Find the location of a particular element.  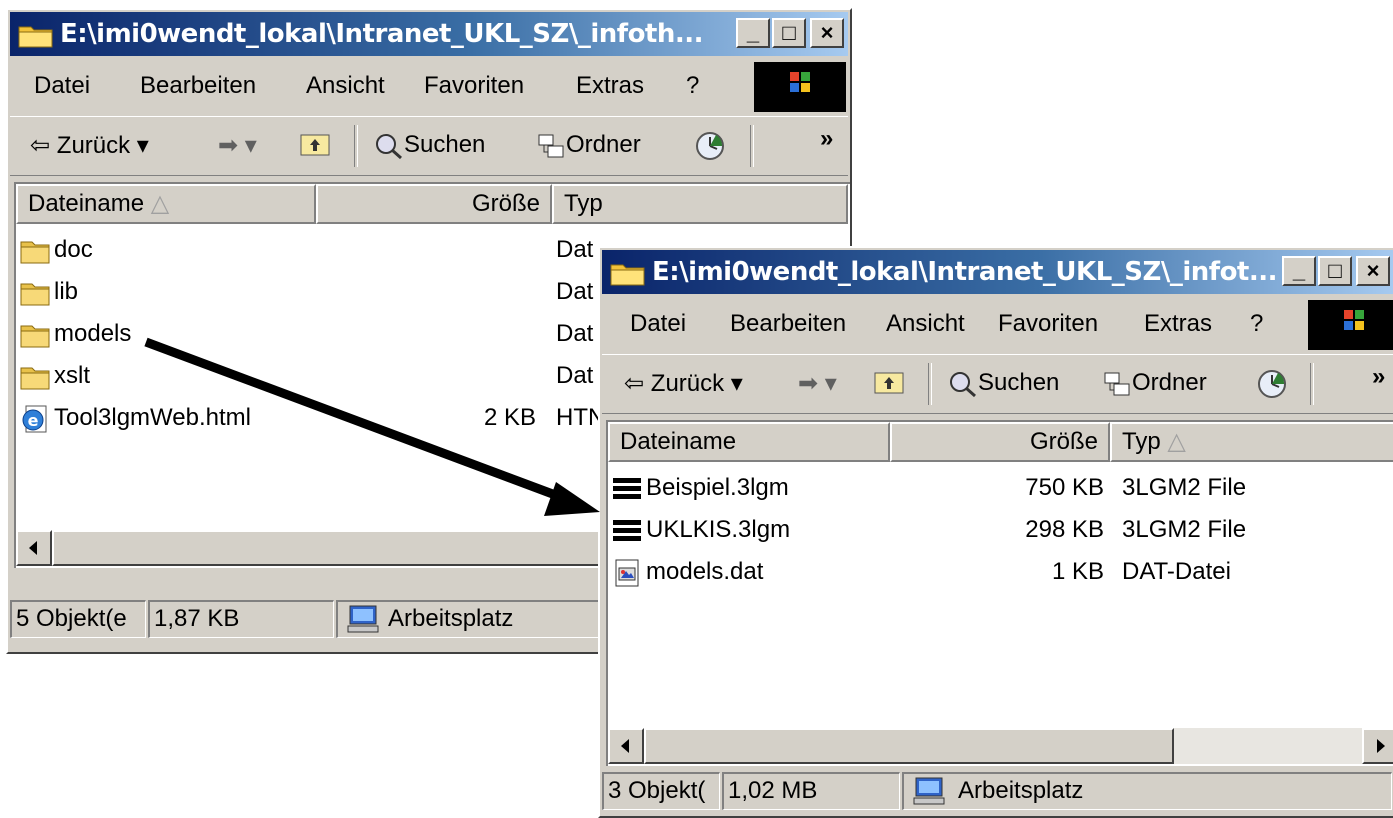

status-location: Arbeitsplatz is located at coordinates (1147, 791).